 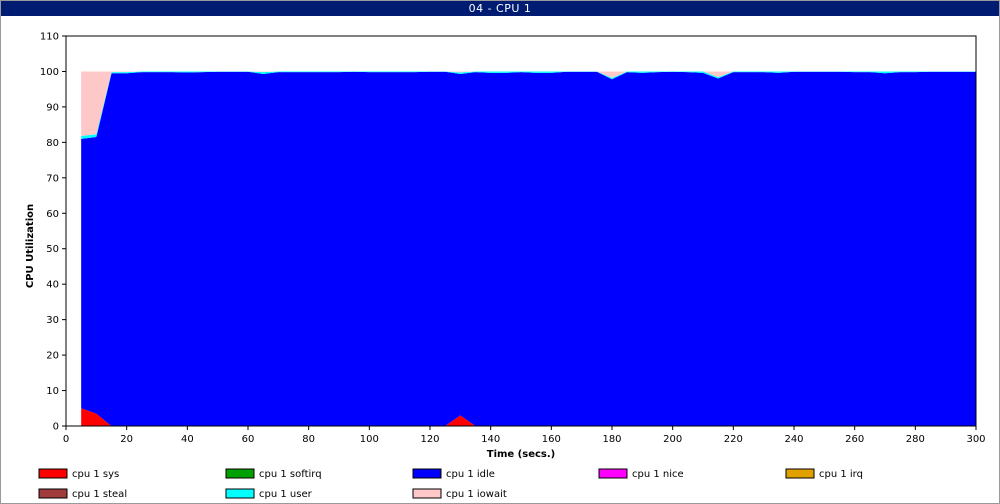 What do you see at coordinates (369, 439) in the screenshot?
I see `x-tick-label: 100` at bounding box center [369, 439].